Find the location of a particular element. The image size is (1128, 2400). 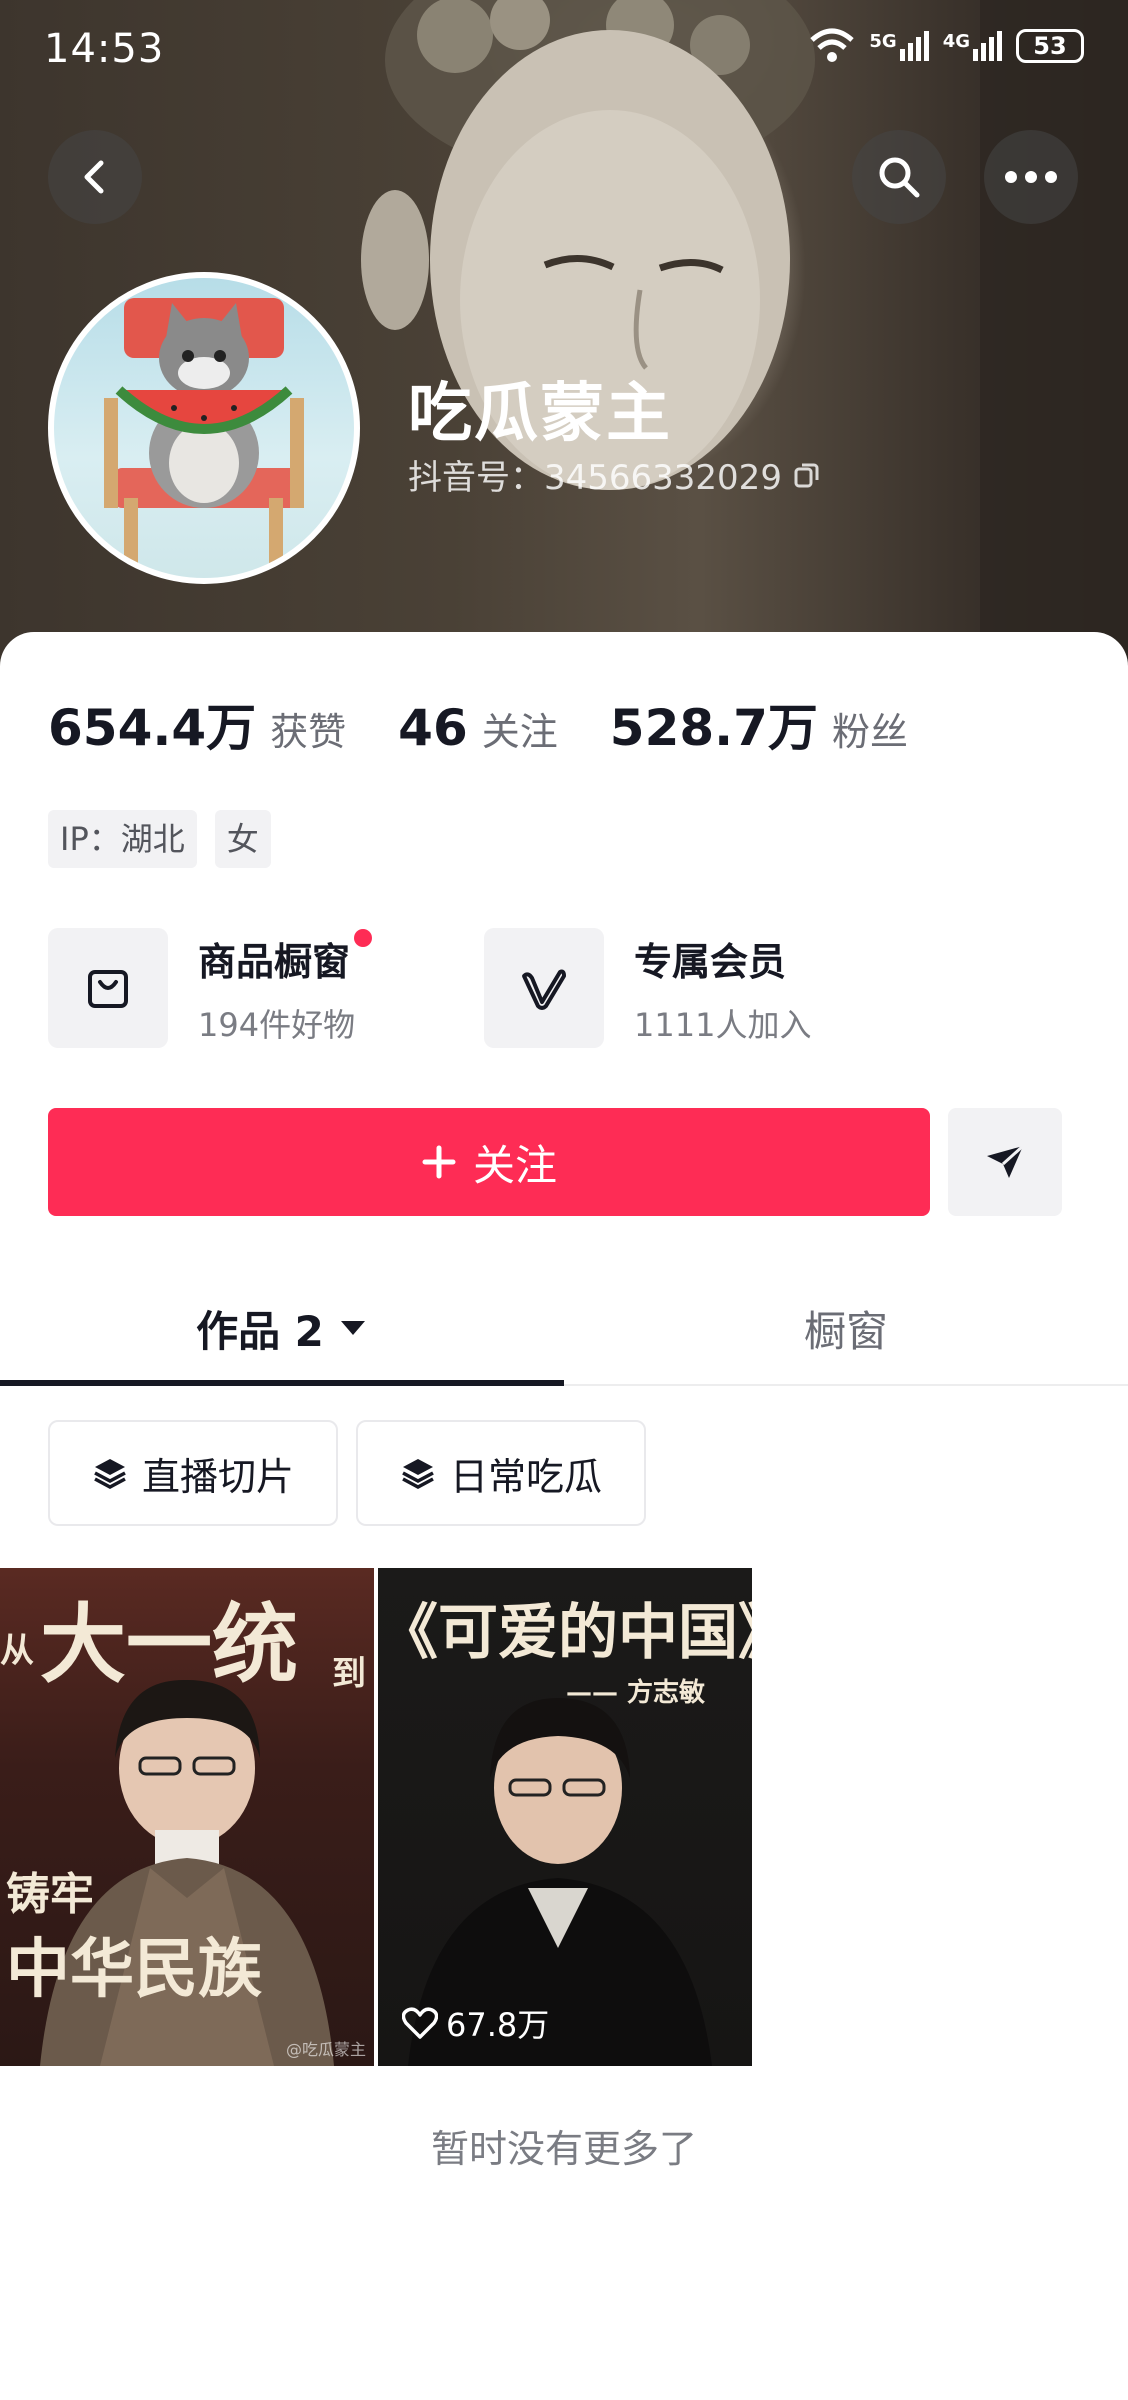

plus-icon is located at coordinates (439, 1162).